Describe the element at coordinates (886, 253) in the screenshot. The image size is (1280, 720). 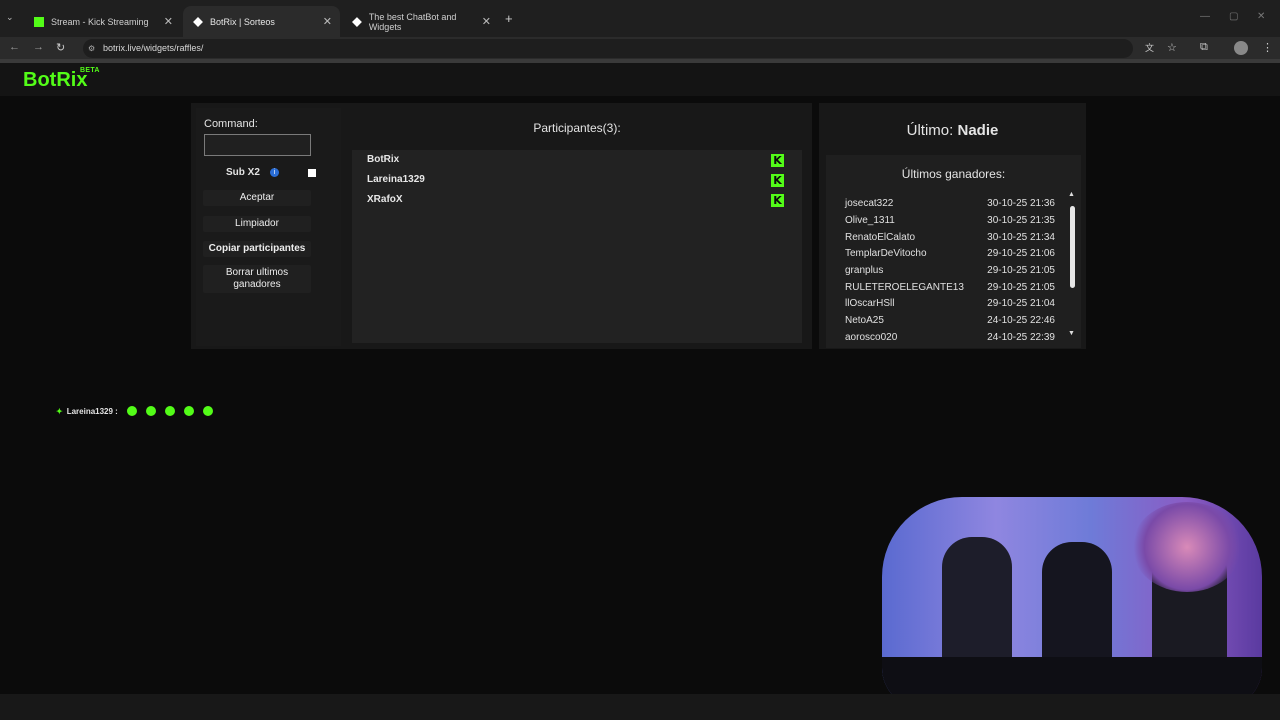
I see `winner-name: TemplarDeVitocho` at that location.